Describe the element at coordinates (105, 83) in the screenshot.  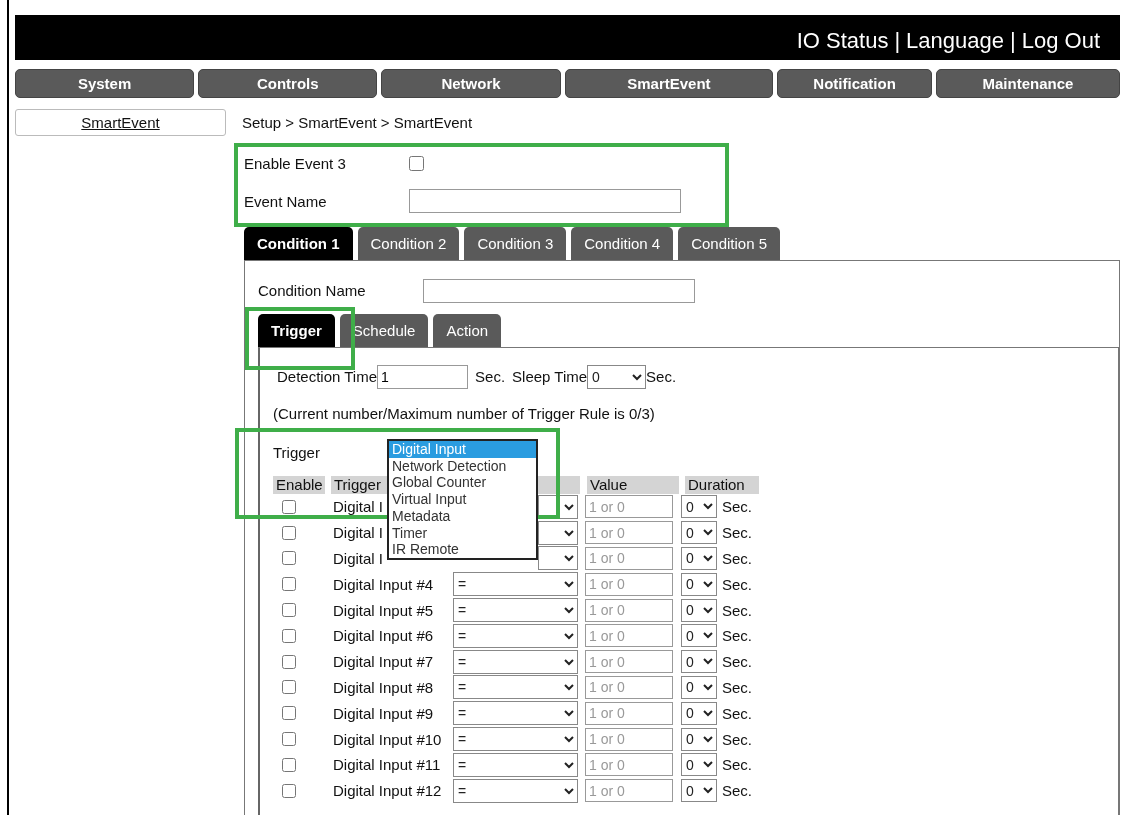
I see `nav-tab: System` at that location.